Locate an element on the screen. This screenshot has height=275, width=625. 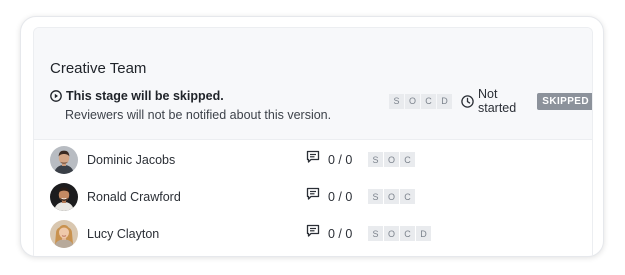
skip-notice: This stage will be skipped. is located at coordinates (137, 96).